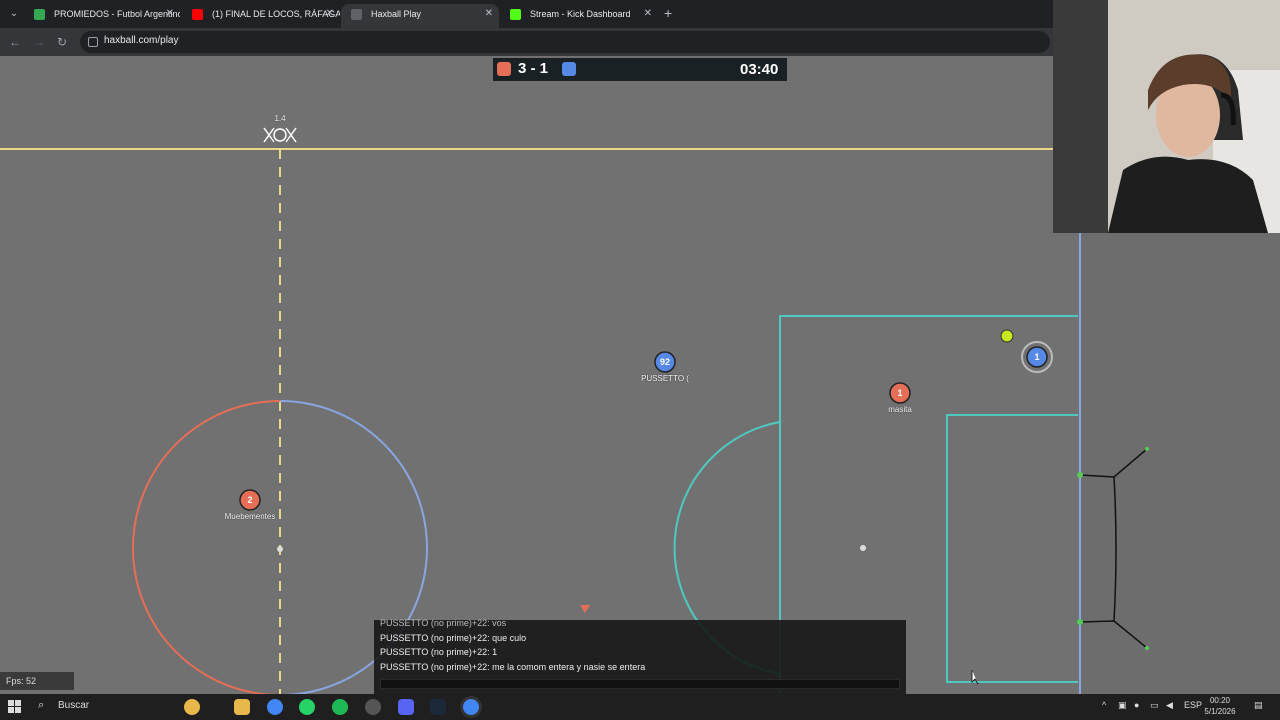 The image size is (1280, 720). What do you see at coordinates (1220, 706) in the screenshot?
I see `system-clock: 00:20 5/1/2026` at bounding box center [1220, 706].